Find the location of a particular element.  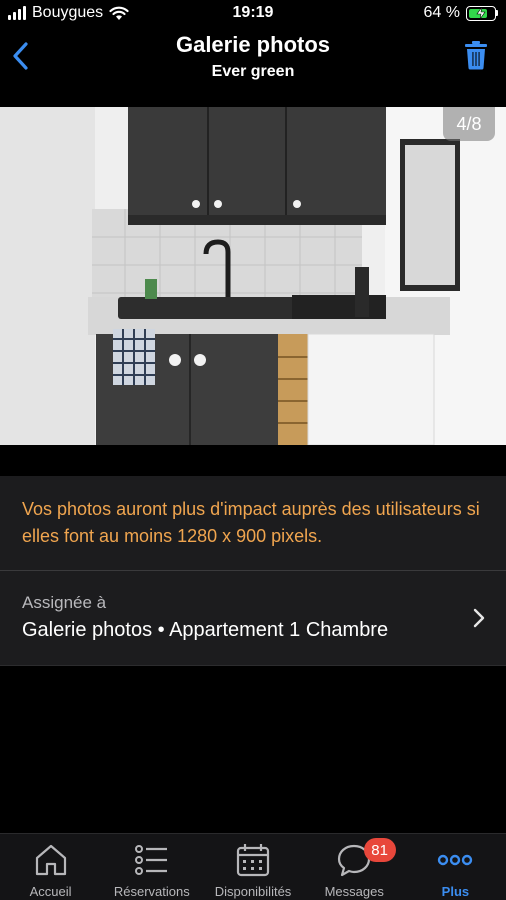

more-dots-icon is located at coordinates (455, 860).